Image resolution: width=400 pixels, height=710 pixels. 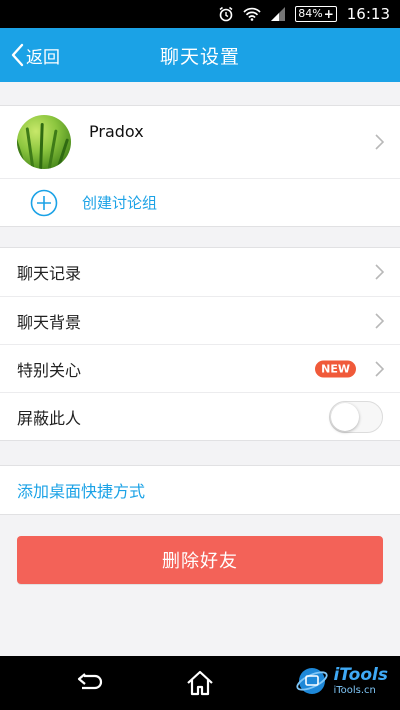 What do you see at coordinates (345, 416) in the screenshot?
I see `toggle-knob` at bounding box center [345, 416].